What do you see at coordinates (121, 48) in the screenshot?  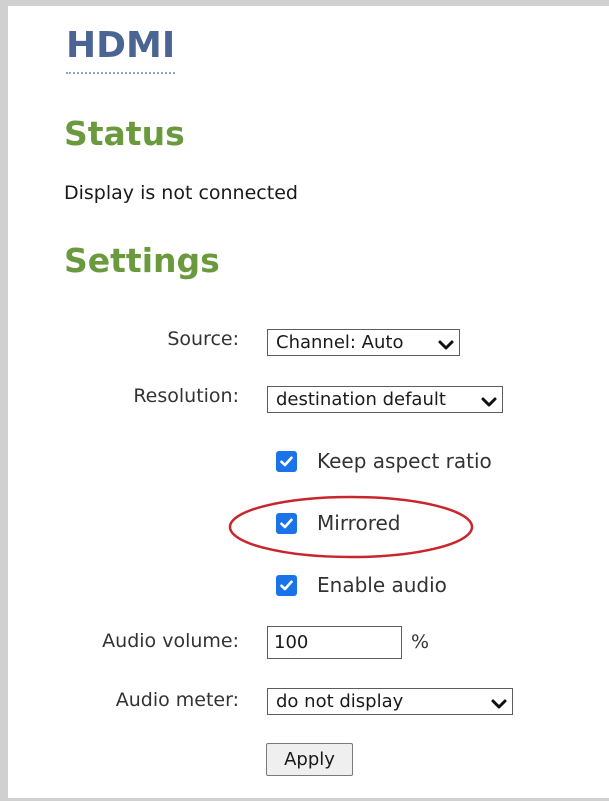 I see `page-title: HDMI` at bounding box center [121, 48].